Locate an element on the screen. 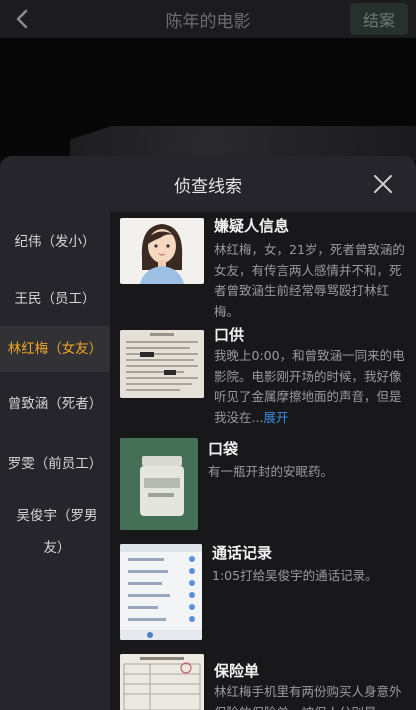 This screenshot has width=416, height=710. sidebar-item-luowen: 罗雯（前员工） is located at coordinates (55, 464).